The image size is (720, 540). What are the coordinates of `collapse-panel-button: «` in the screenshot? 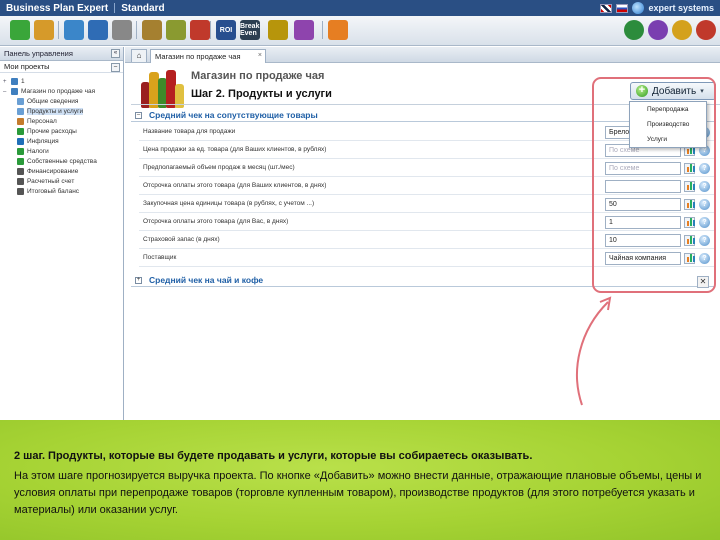 It's located at (115, 53).